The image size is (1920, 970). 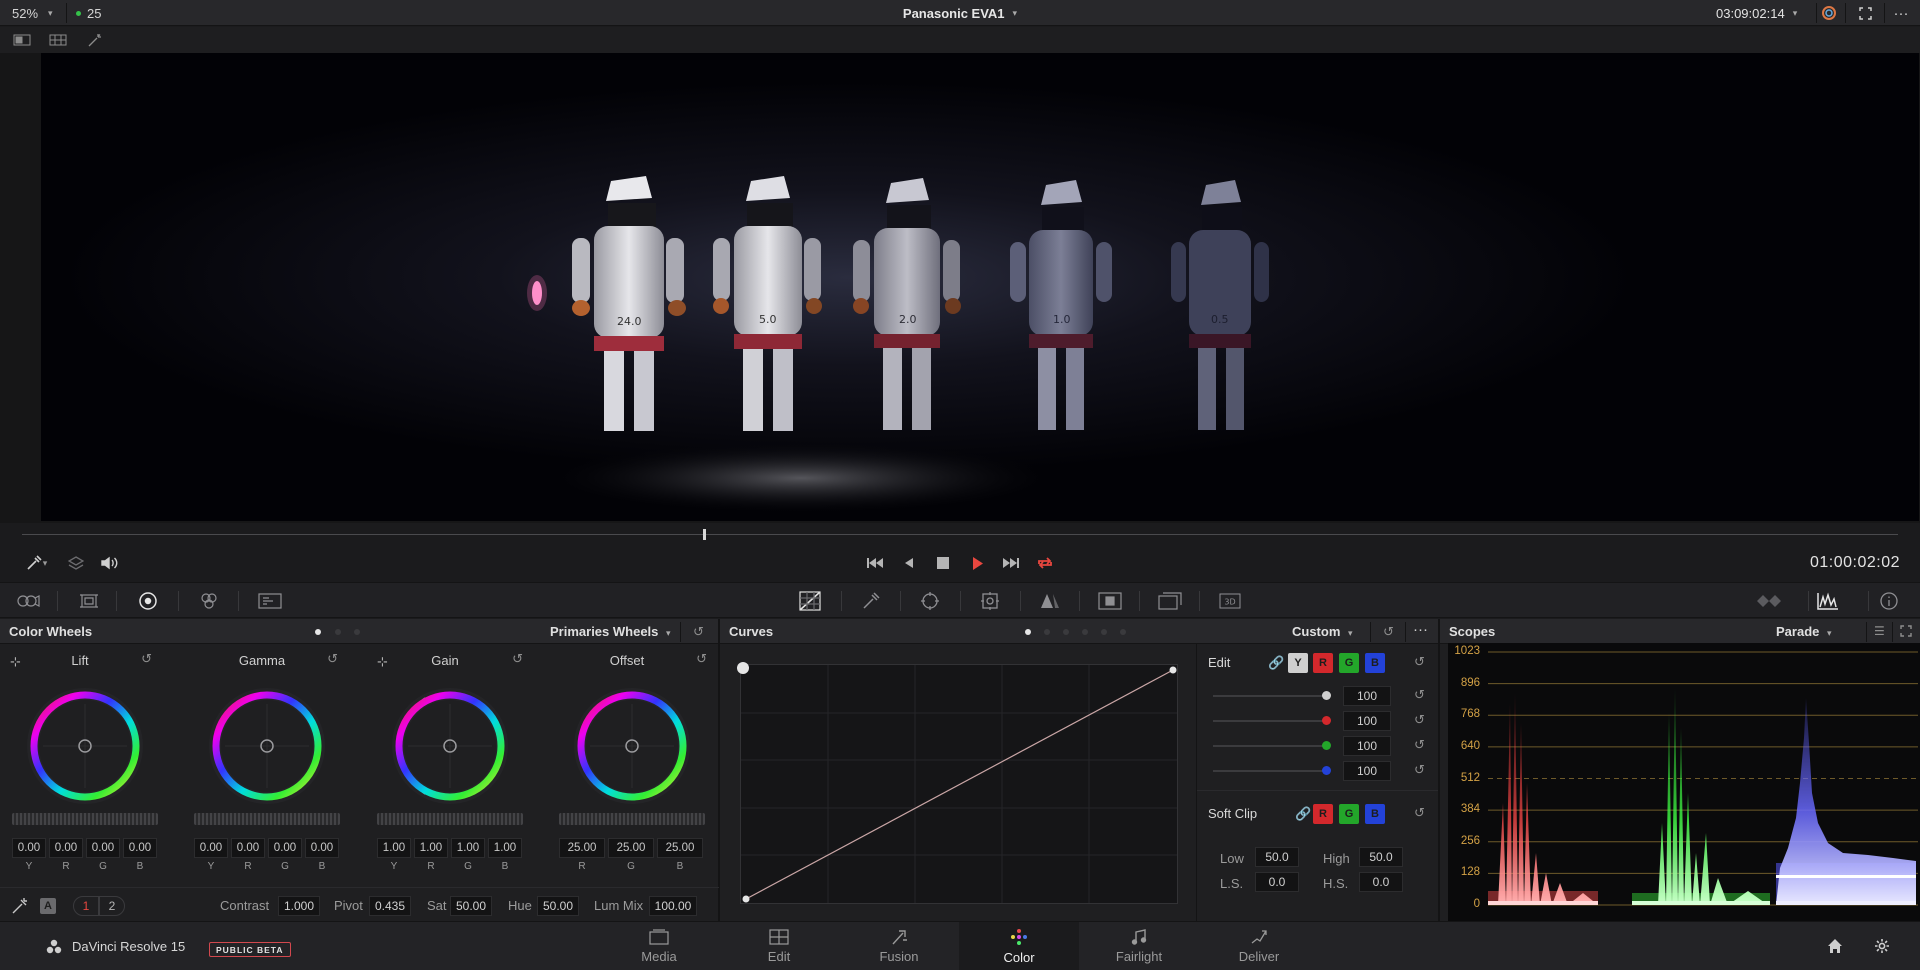 What do you see at coordinates (1011, 563) in the screenshot?
I see `go-to-end-button` at bounding box center [1011, 563].